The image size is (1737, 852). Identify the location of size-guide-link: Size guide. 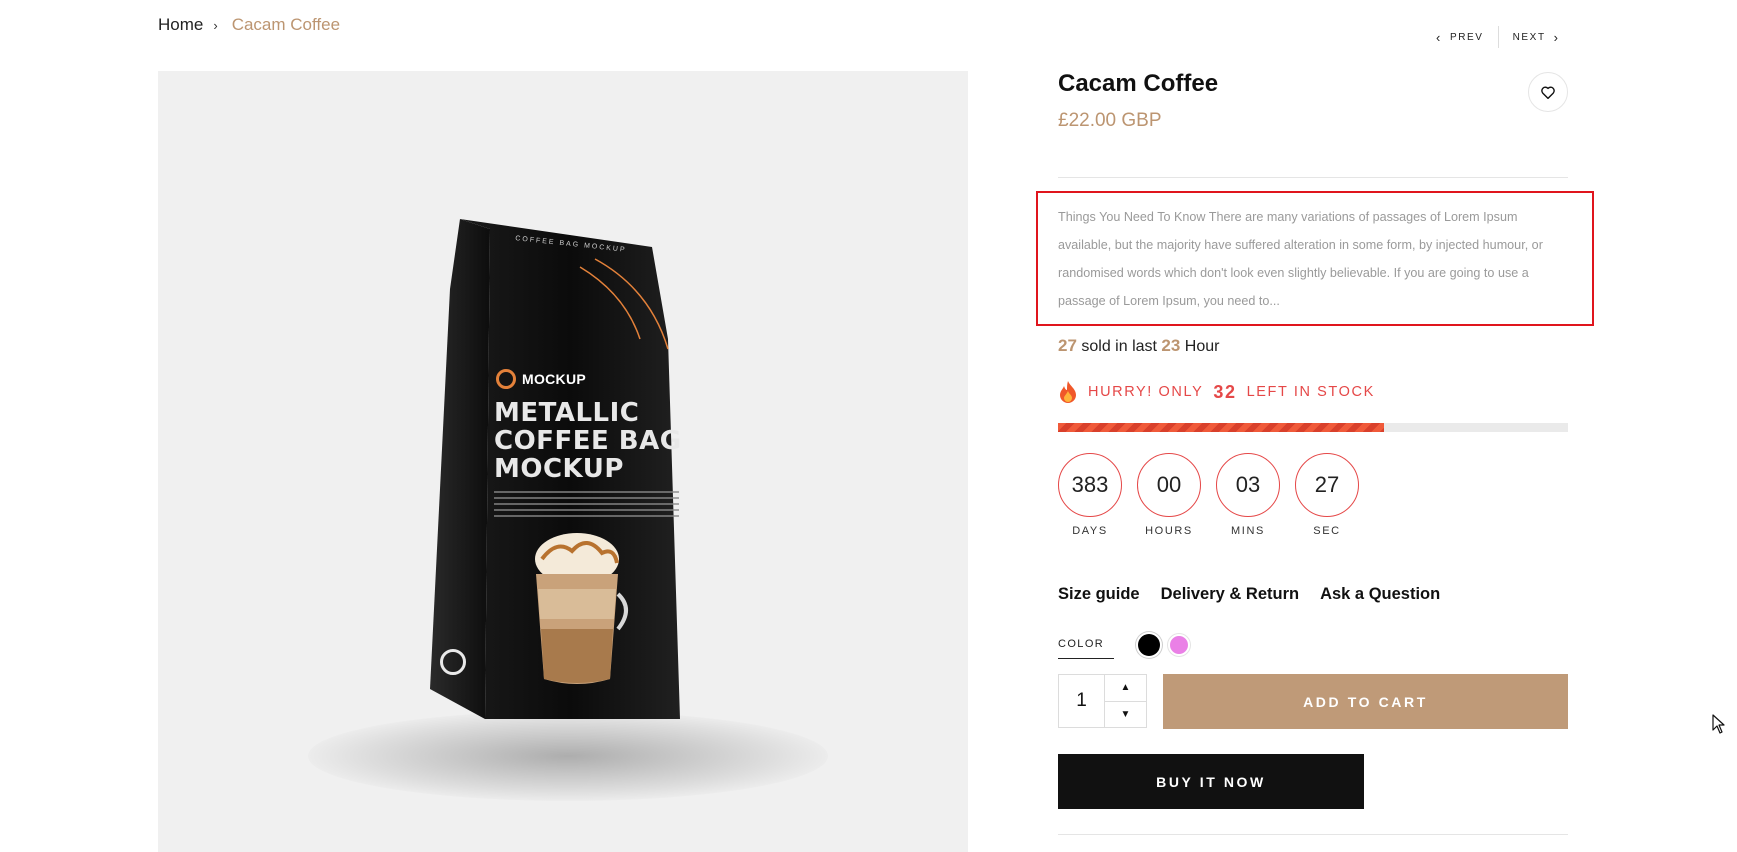
(1099, 594).